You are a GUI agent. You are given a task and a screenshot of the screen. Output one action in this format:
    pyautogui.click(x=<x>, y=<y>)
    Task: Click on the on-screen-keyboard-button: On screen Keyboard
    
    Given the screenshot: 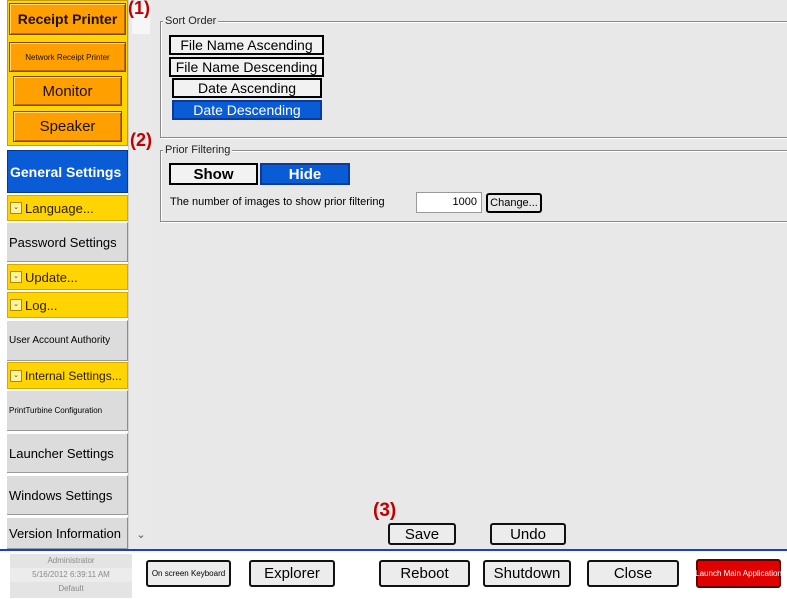 What is the action you would take?
    pyautogui.click(x=188, y=573)
    